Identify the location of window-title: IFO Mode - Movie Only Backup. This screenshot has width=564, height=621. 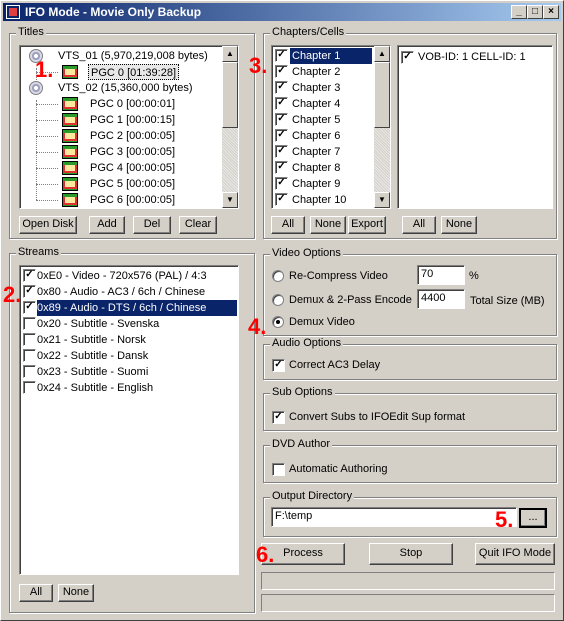
(113, 12).